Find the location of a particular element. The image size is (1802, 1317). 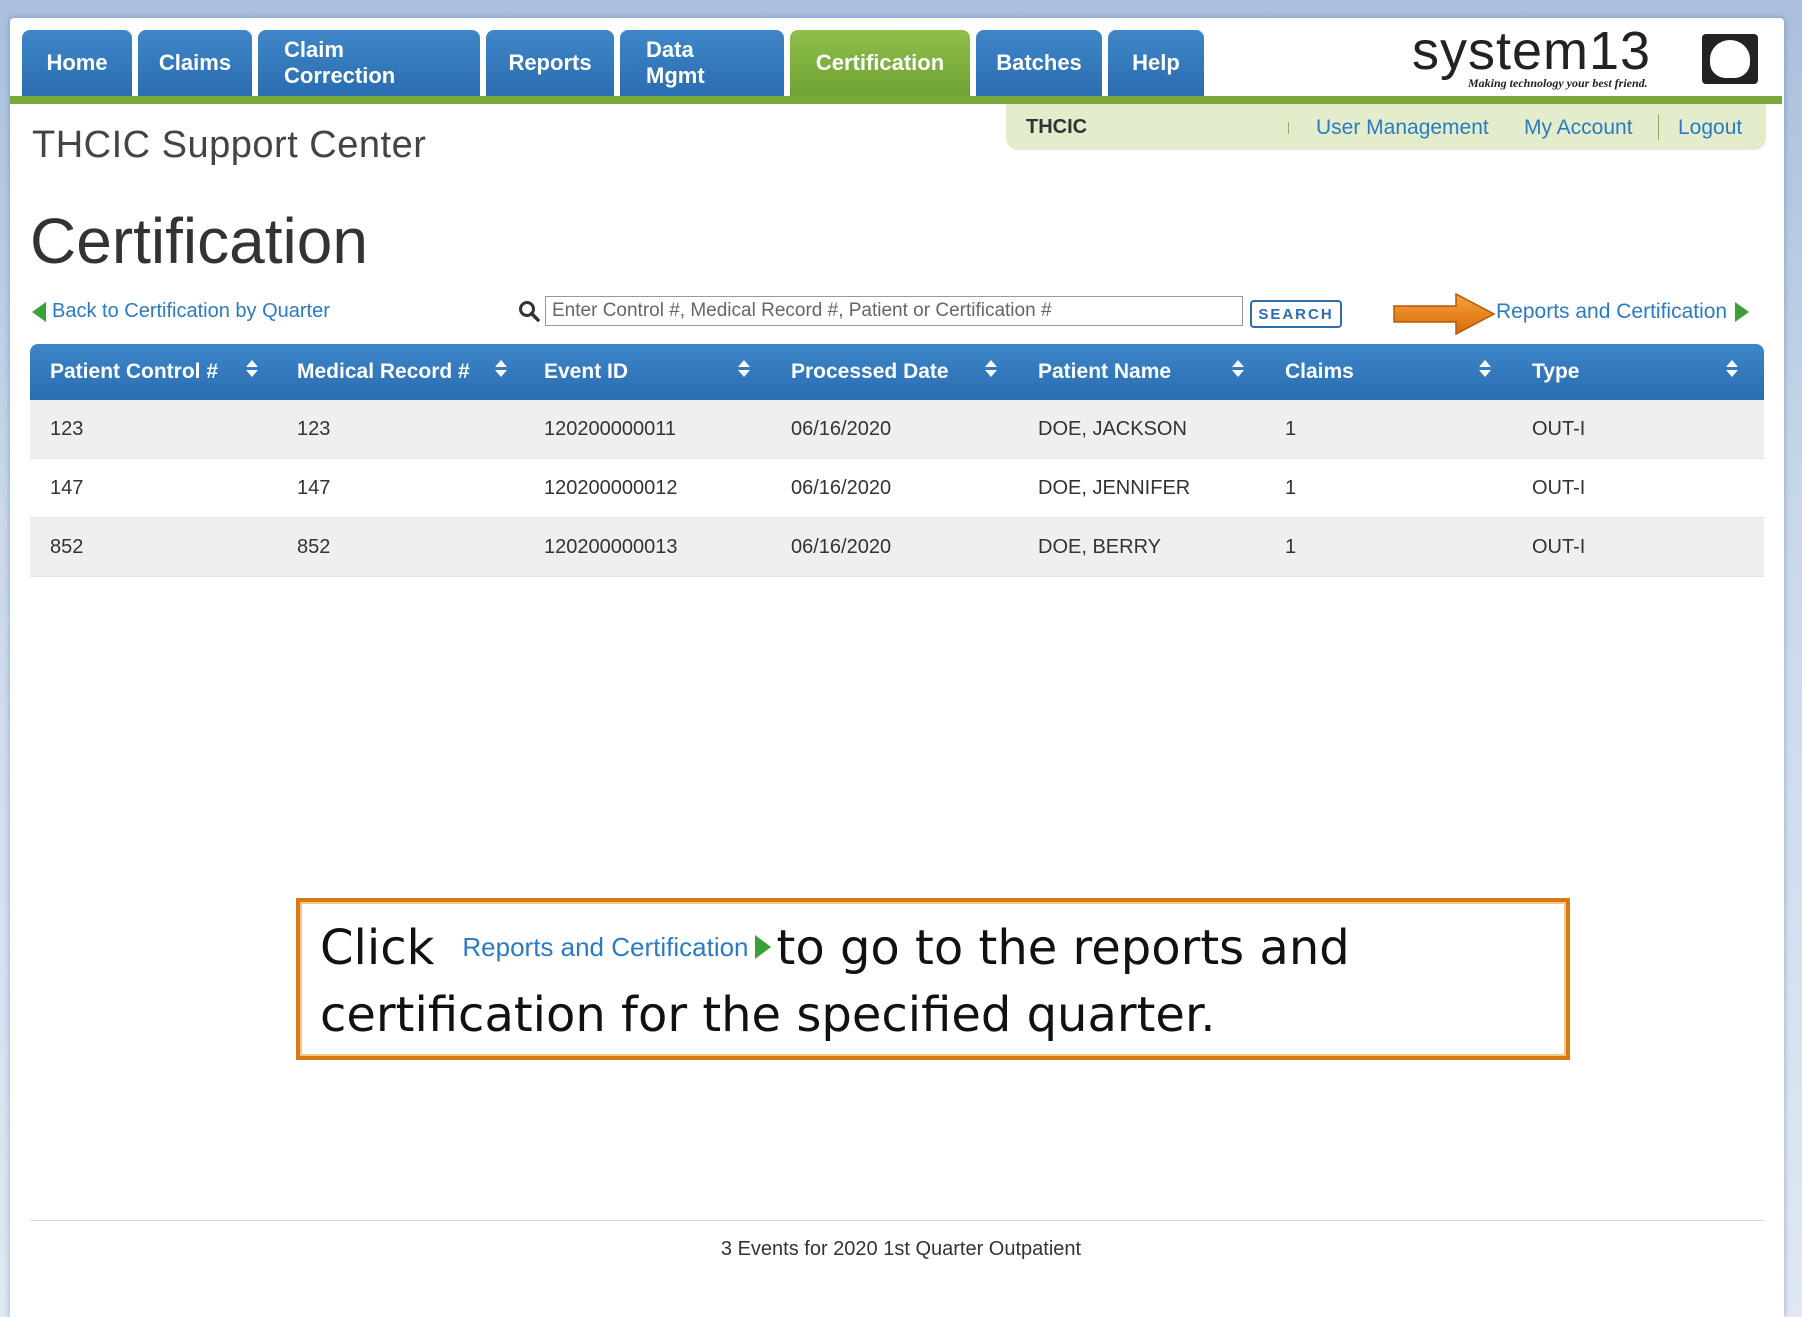

cell-patient-name: DOE, JACKSON is located at coordinates (1112, 428).